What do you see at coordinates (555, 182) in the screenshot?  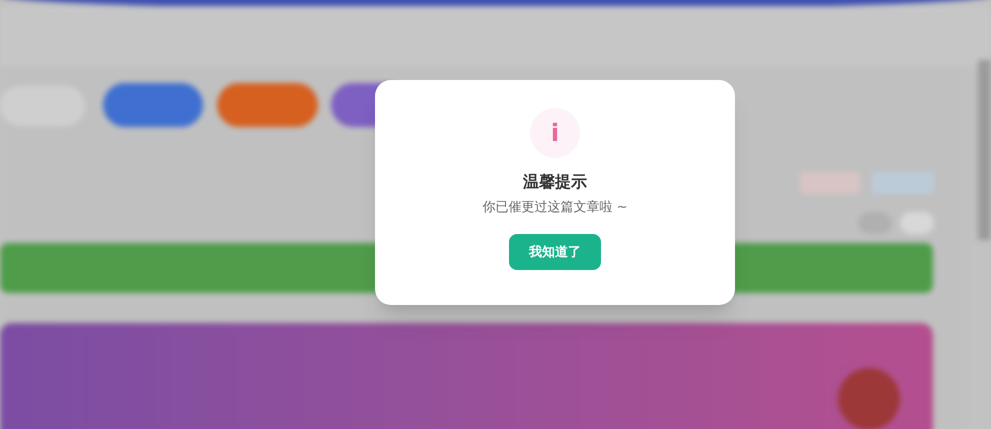 I see `dialog-title: 温馨提示` at bounding box center [555, 182].